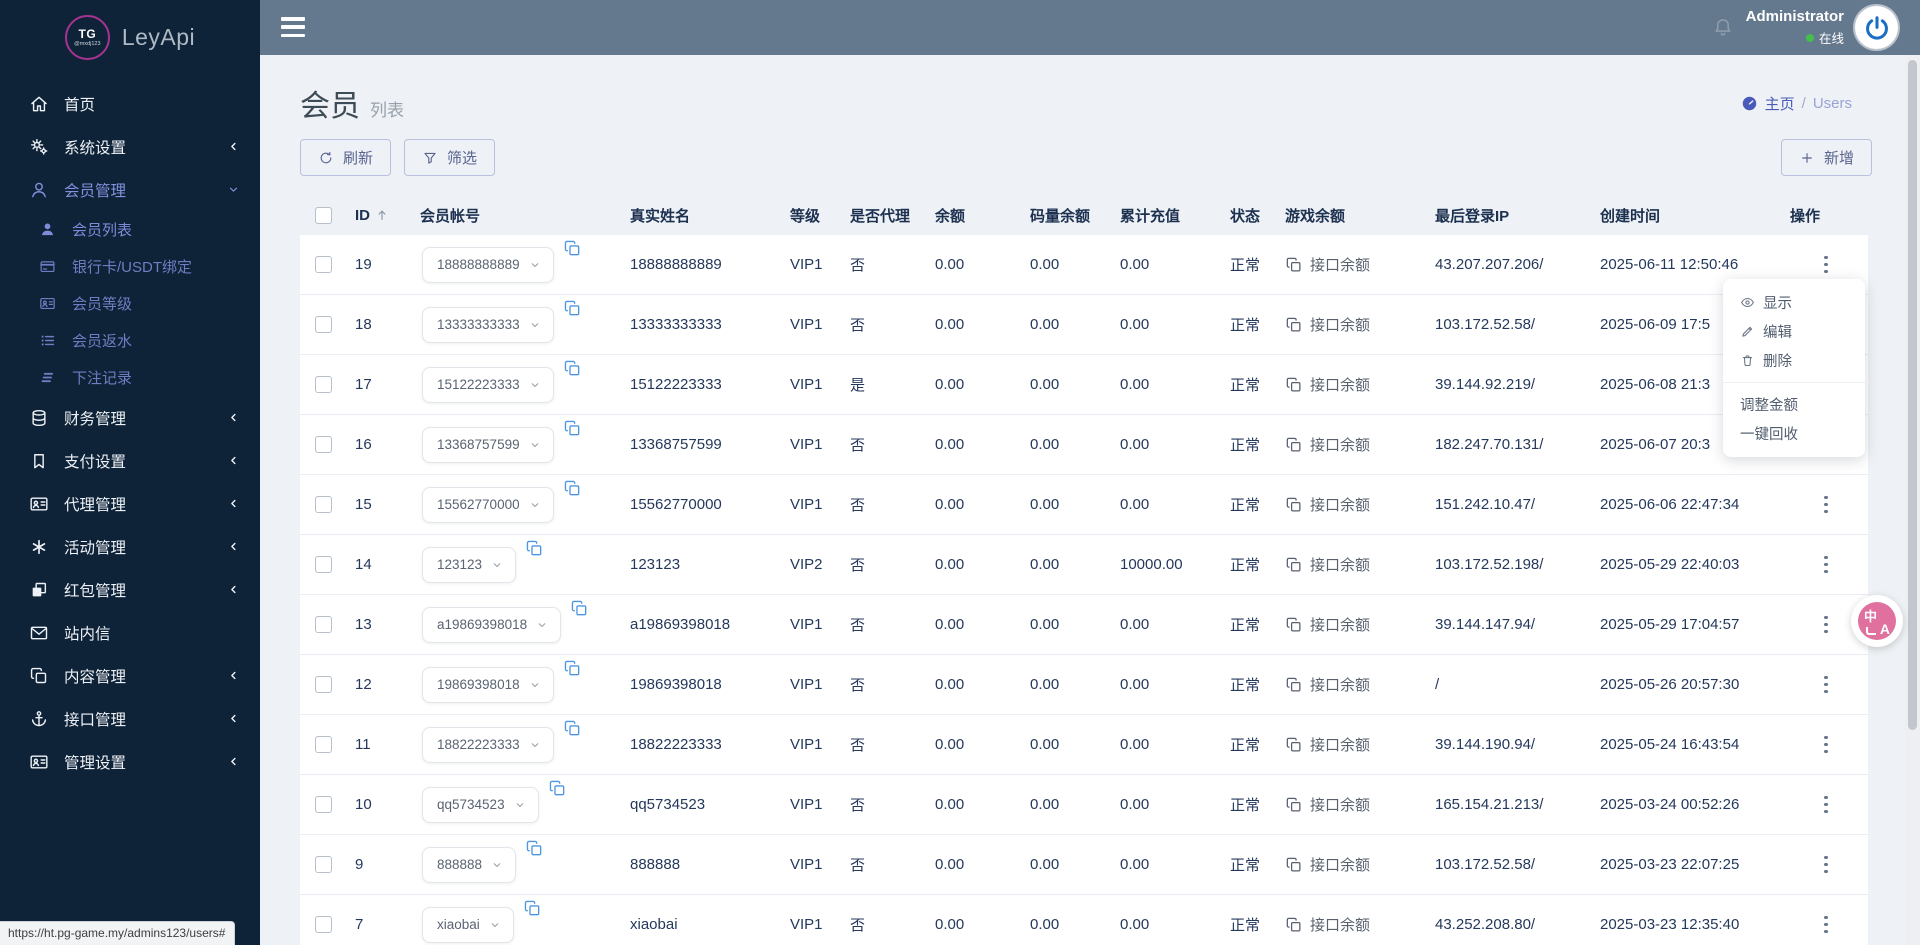  What do you see at coordinates (130, 546) in the screenshot?
I see `sidebar-item-activity-management: 活动管理` at bounding box center [130, 546].